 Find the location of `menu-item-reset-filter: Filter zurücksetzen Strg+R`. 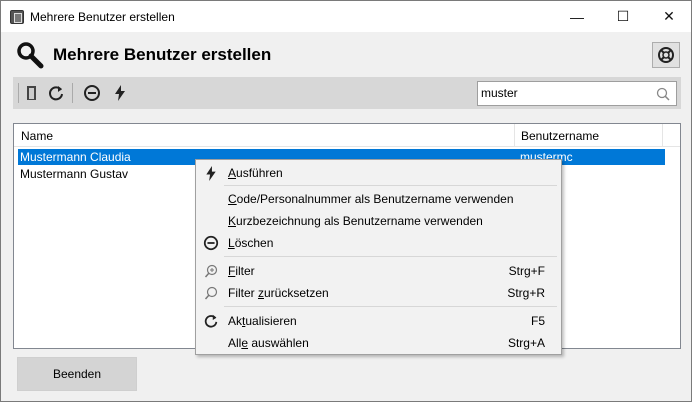

menu-item-reset-filter: Filter zurücksetzen Strg+R is located at coordinates (378, 293).